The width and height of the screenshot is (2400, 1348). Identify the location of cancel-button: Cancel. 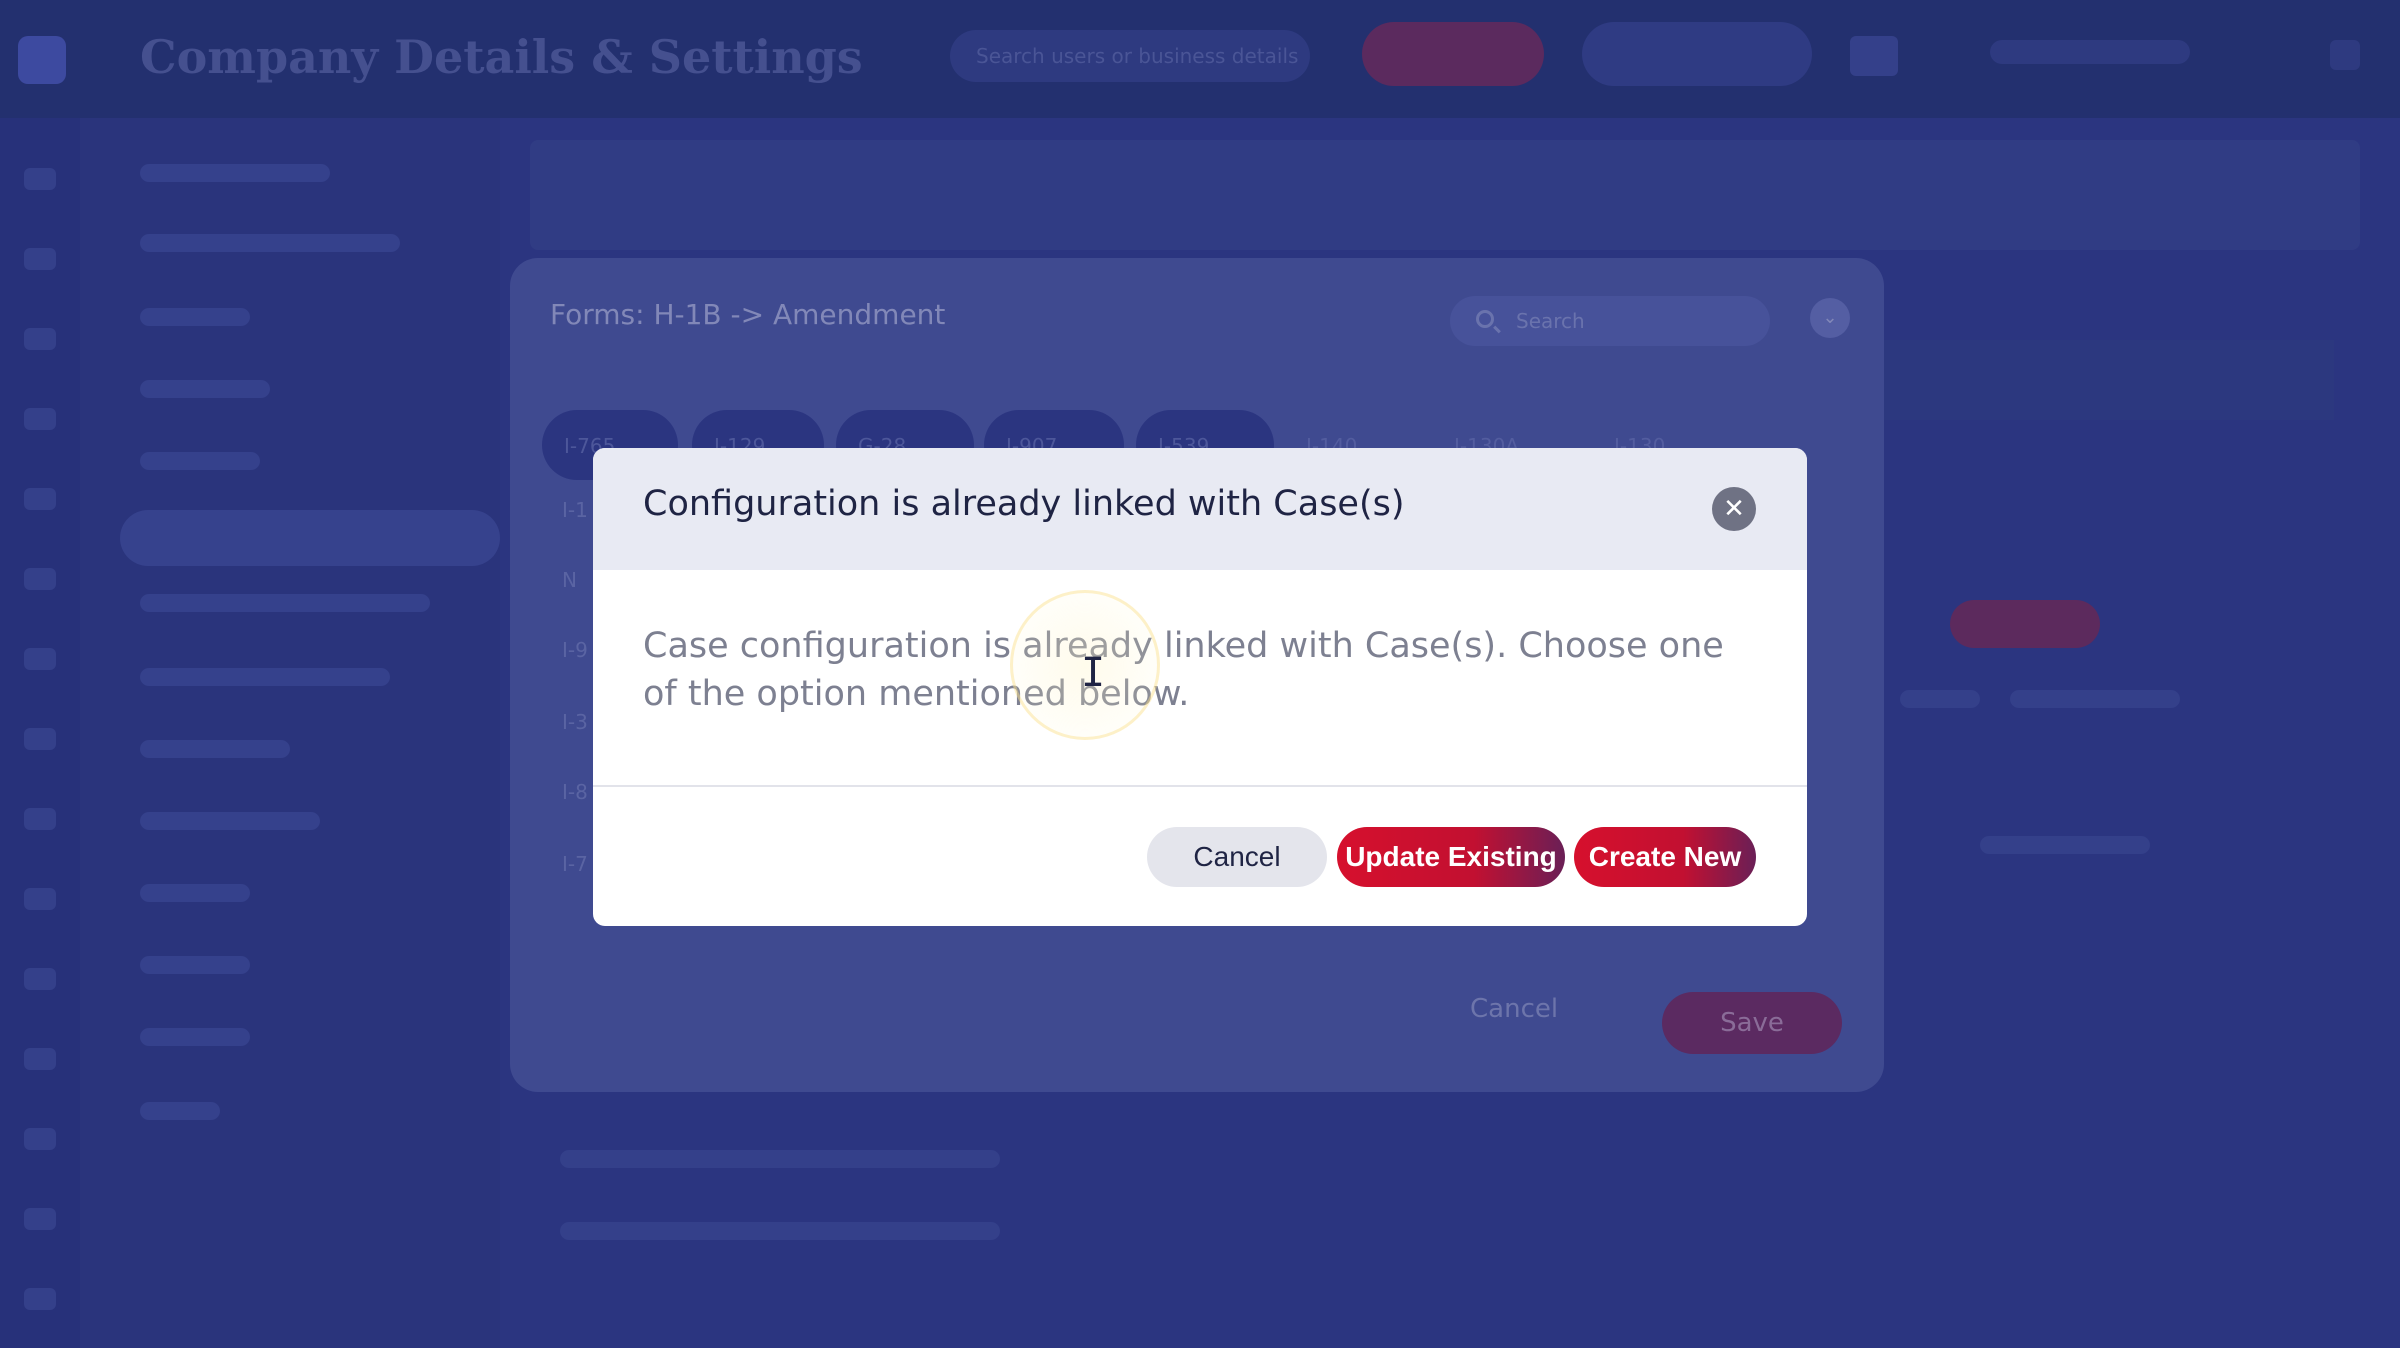
(1237, 857).